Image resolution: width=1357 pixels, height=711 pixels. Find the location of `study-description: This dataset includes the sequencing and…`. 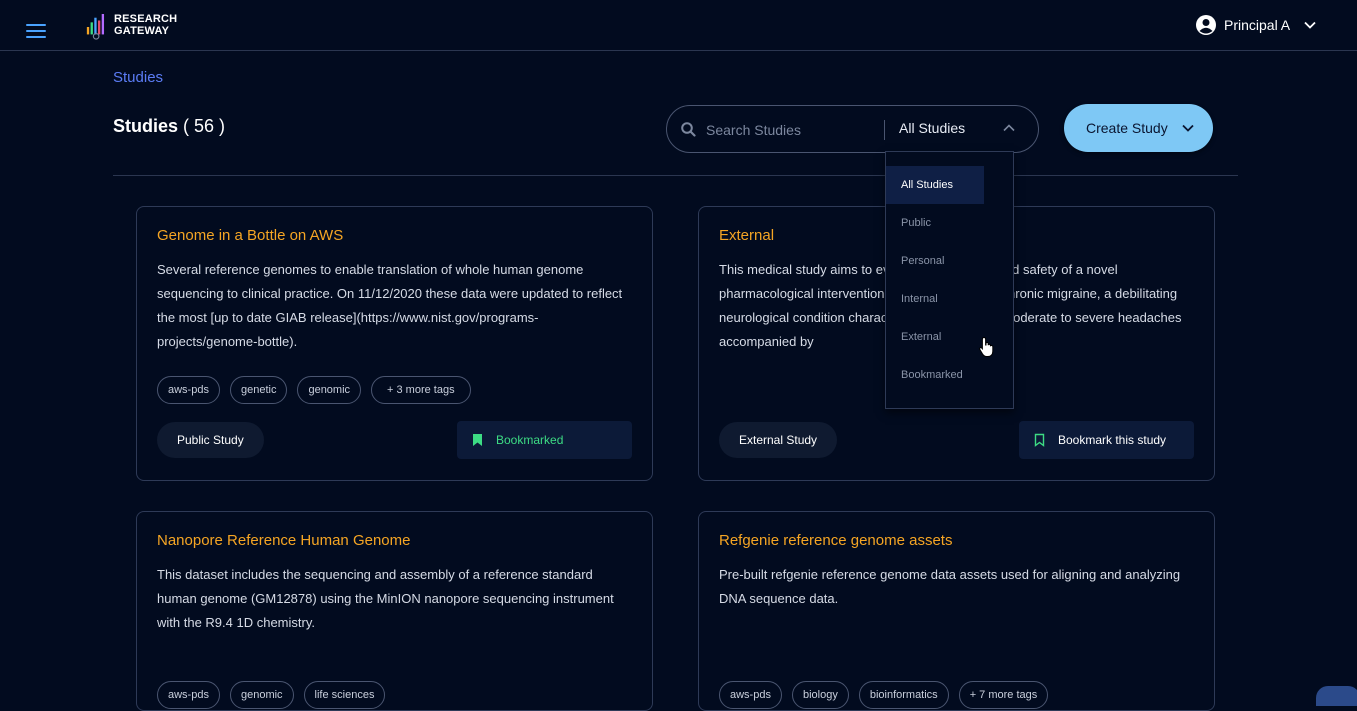

study-description: This dataset includes the sequencing and… is located at coordinates (385, 598).